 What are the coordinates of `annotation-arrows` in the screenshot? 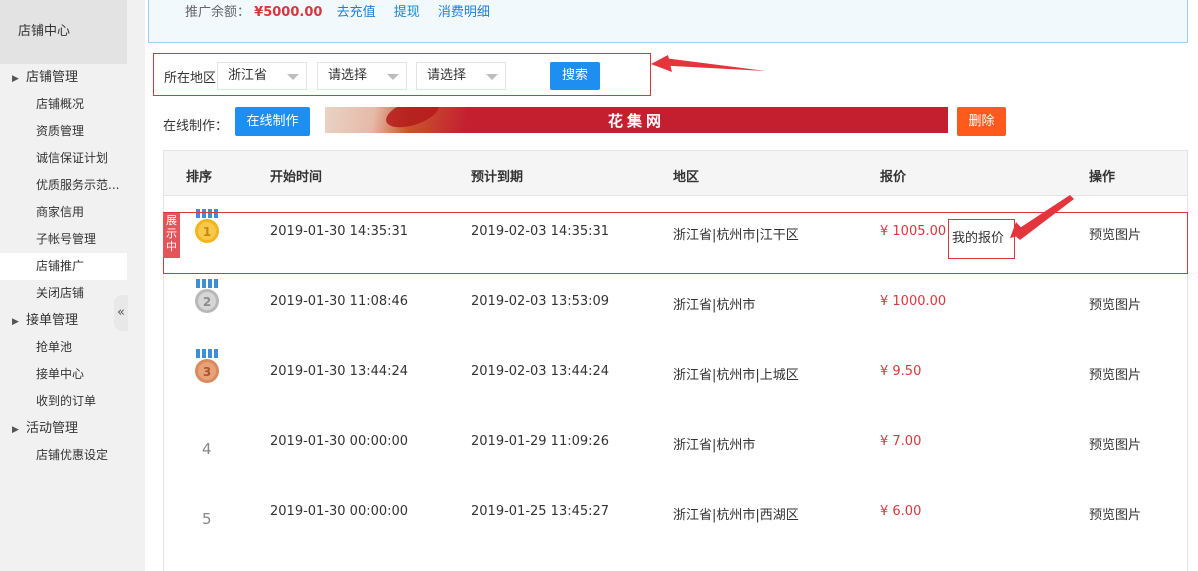 It's located at (862, 147).